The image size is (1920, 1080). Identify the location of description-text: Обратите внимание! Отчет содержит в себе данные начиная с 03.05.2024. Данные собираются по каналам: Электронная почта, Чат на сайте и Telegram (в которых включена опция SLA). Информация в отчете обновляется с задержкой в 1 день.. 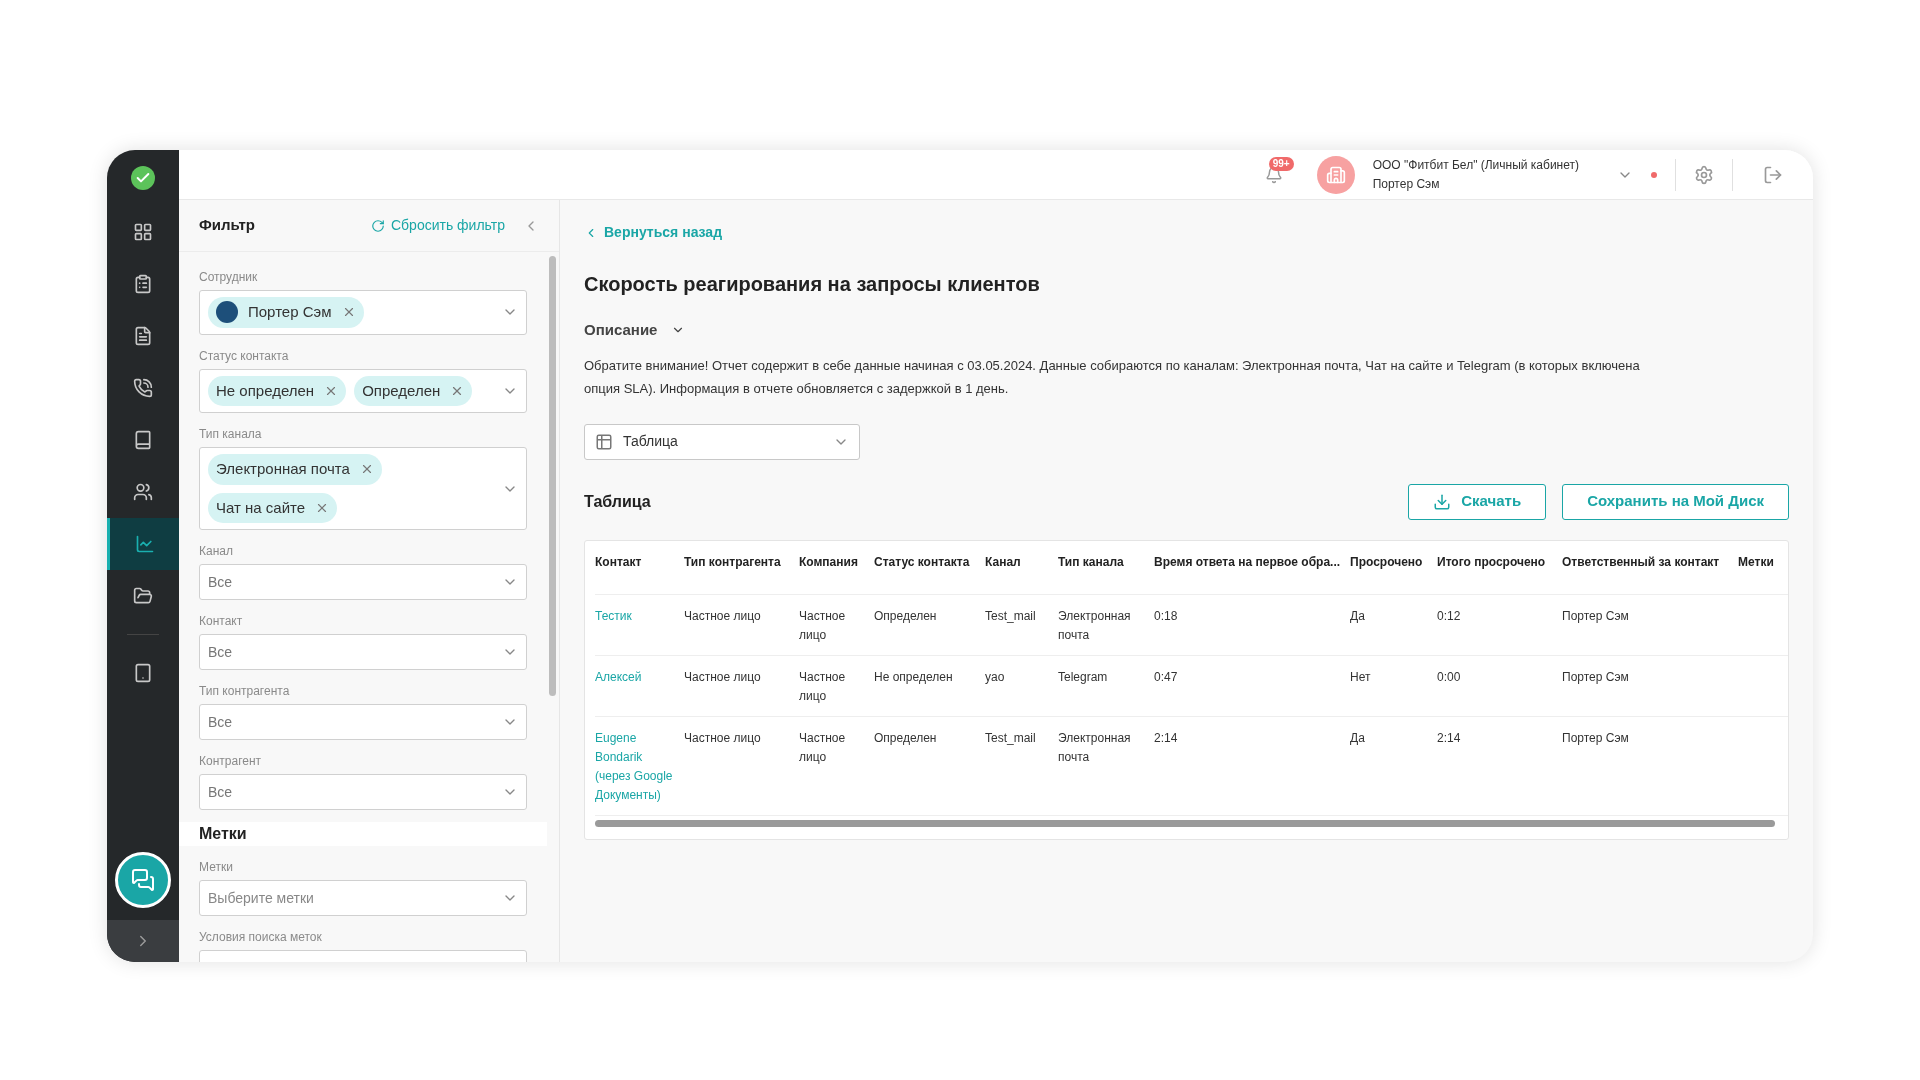
(1112, 377).